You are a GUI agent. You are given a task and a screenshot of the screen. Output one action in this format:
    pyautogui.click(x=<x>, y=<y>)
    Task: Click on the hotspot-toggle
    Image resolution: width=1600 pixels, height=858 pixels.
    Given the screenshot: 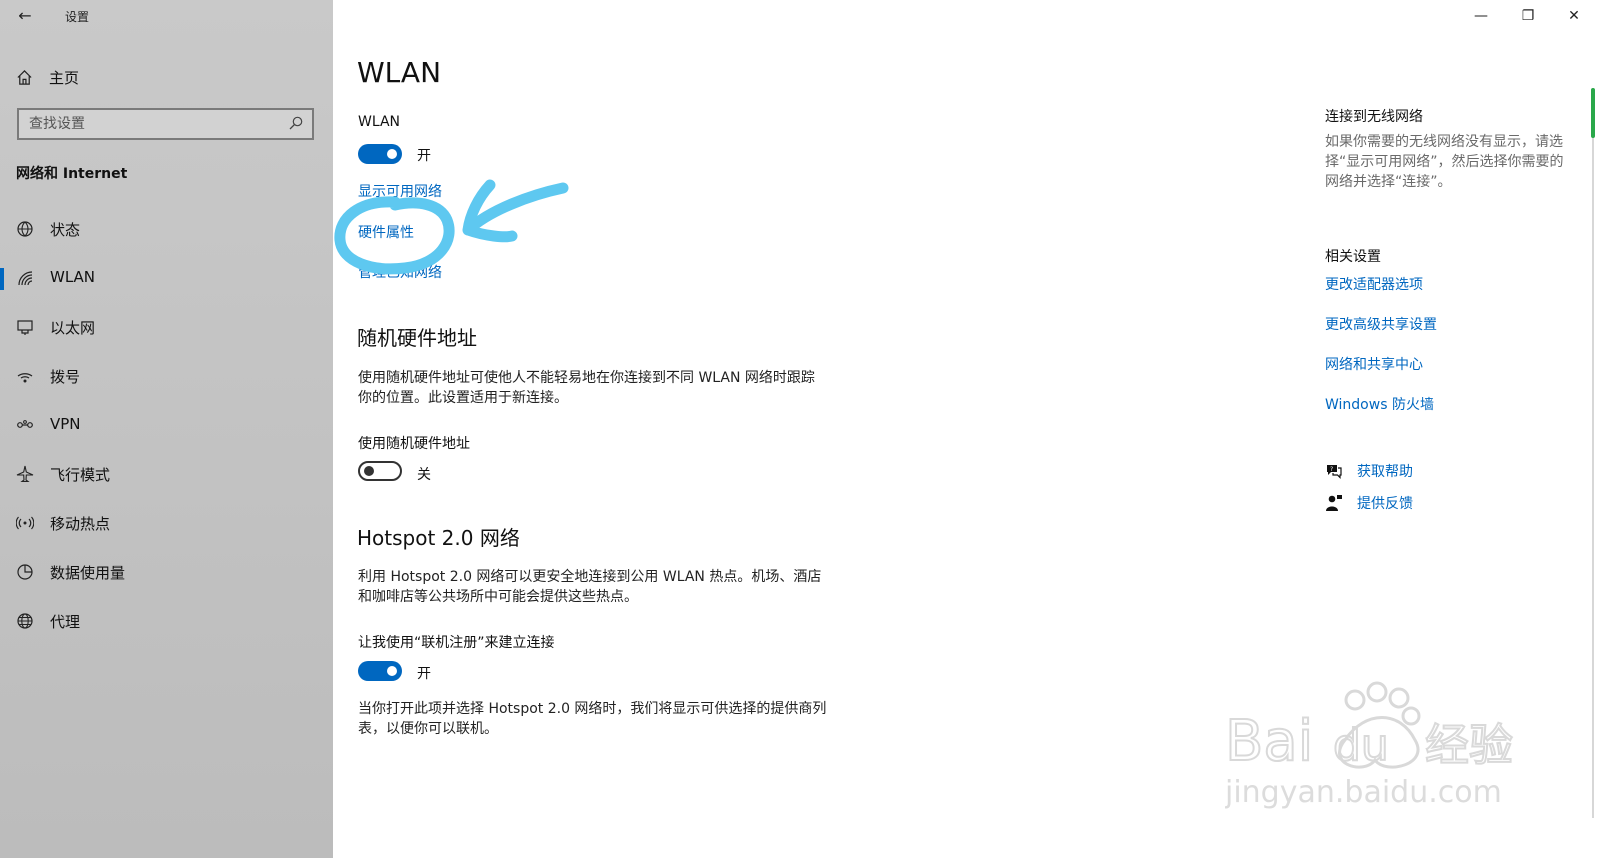 What is the action you would take?
    pyautogui.click(x=380, y=671)
    